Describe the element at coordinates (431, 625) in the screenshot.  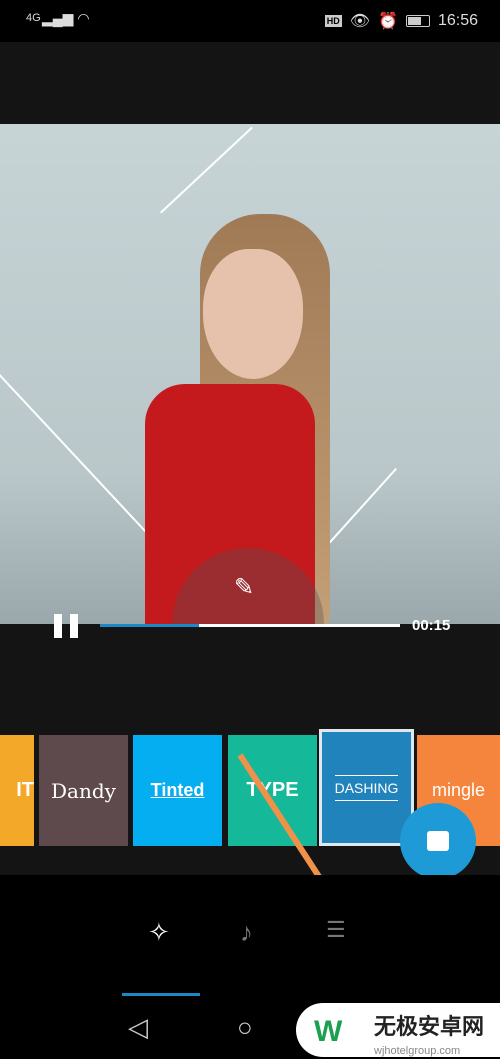
I see `playback-time: 00:15` at that location.